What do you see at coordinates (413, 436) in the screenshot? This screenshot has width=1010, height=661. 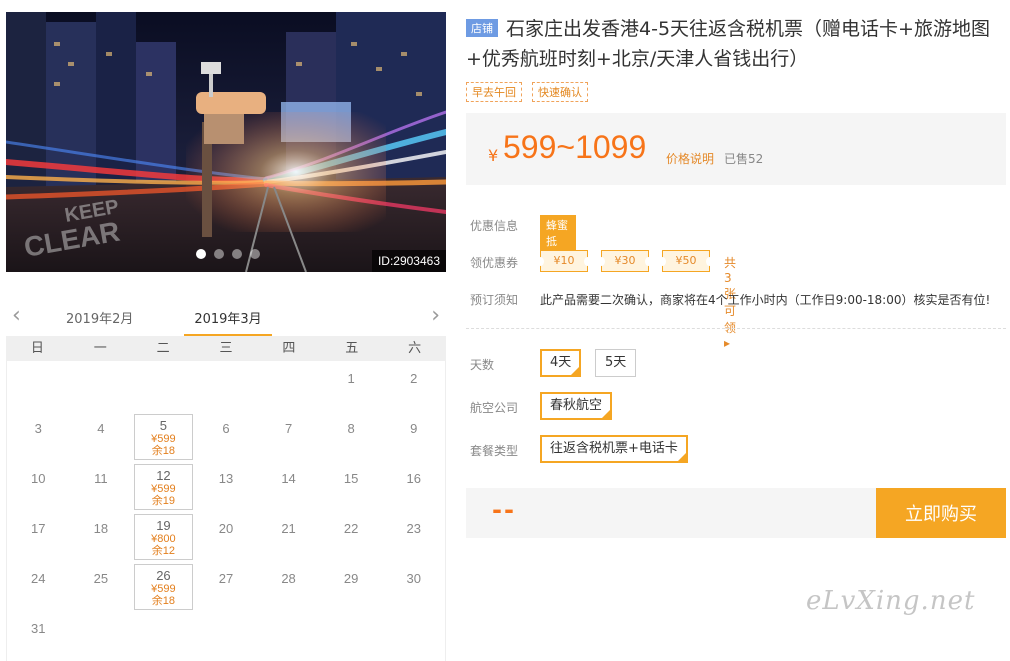 I see `calendar-day: 9` at bounding box center [413, 436].